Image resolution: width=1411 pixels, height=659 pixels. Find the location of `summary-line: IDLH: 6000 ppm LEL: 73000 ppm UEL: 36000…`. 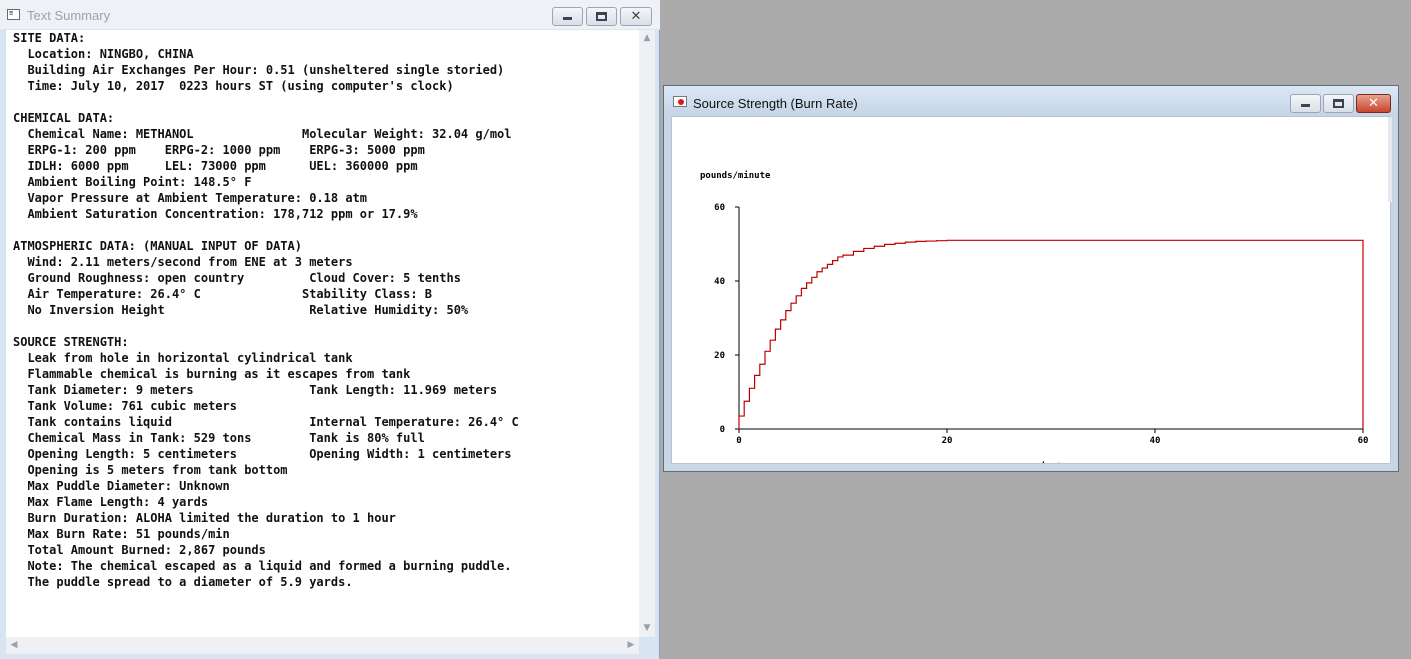

summary-line: IDLH: 6000 ppm LEL: 73000 ppm UEL: 36000… is located at coordinates (215, 166).